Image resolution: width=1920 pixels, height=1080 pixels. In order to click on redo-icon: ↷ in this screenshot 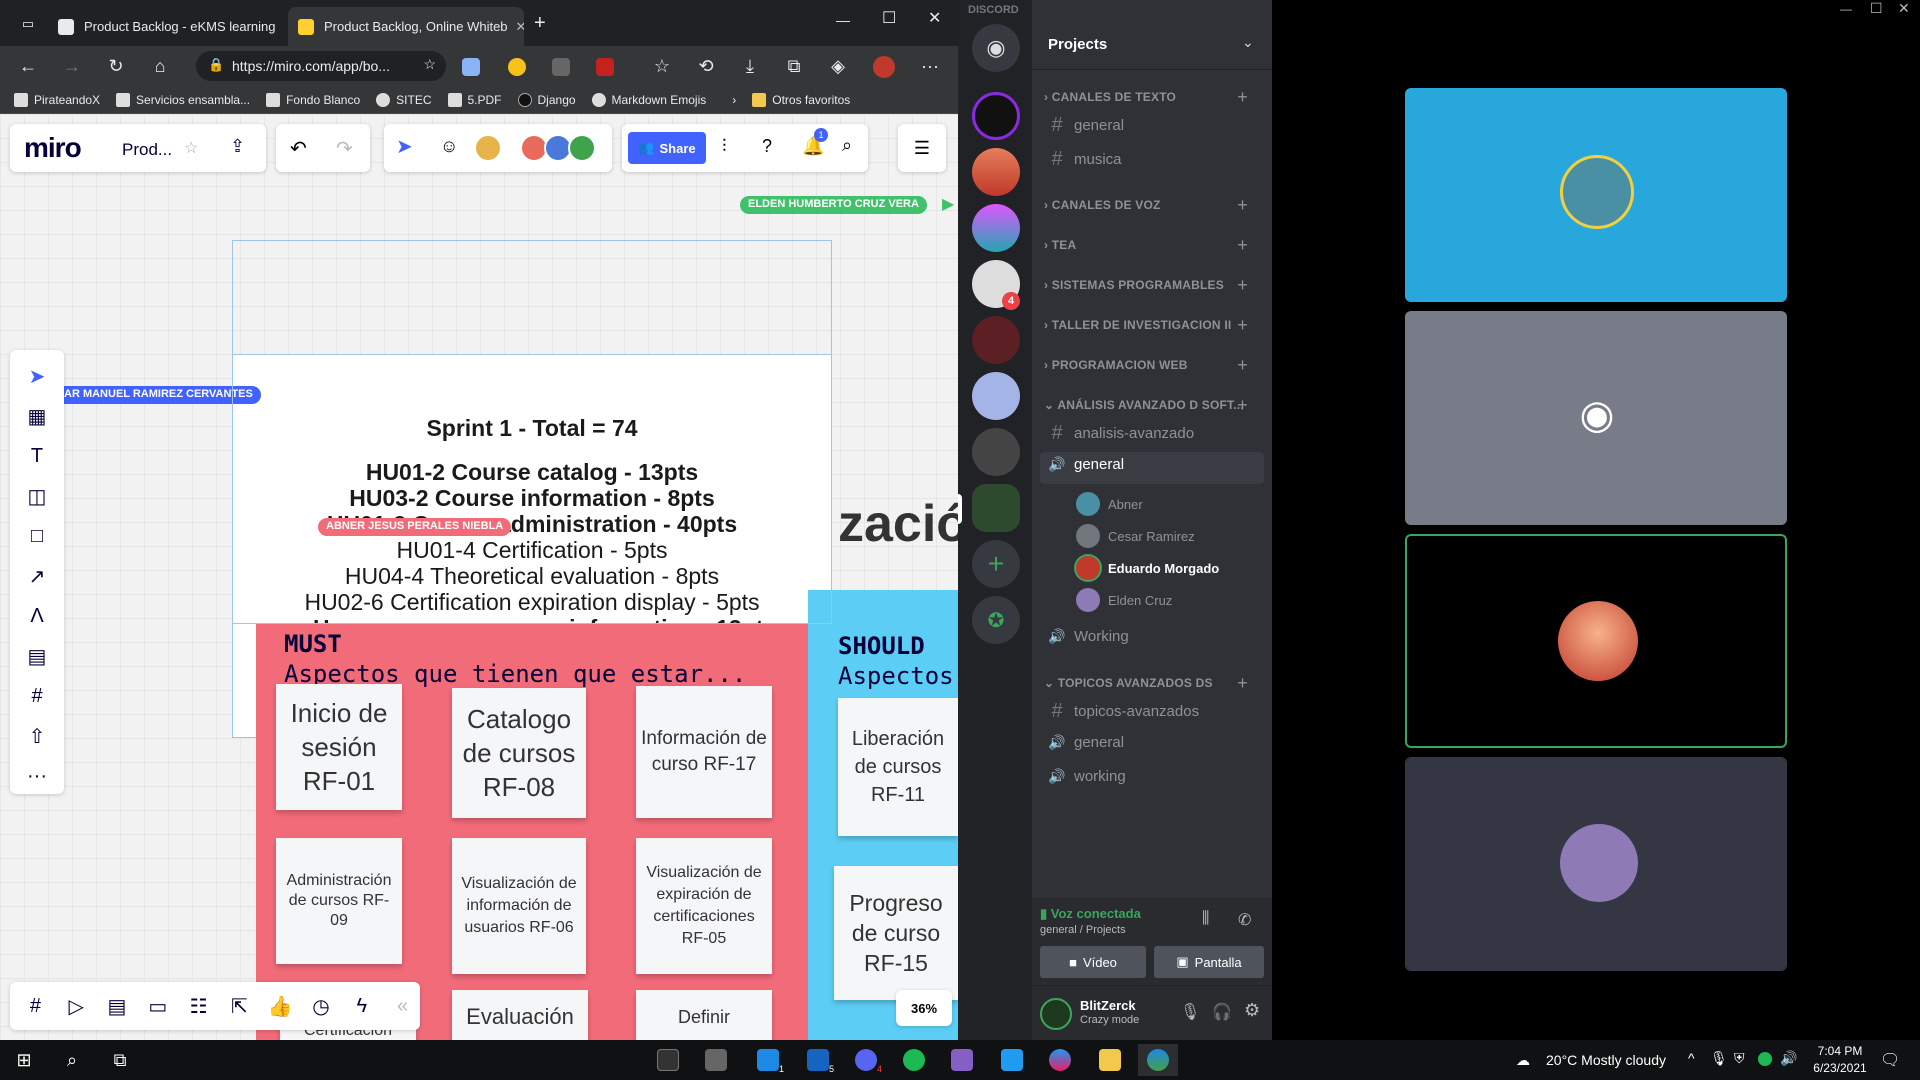, I will do `click(344, 148)`.